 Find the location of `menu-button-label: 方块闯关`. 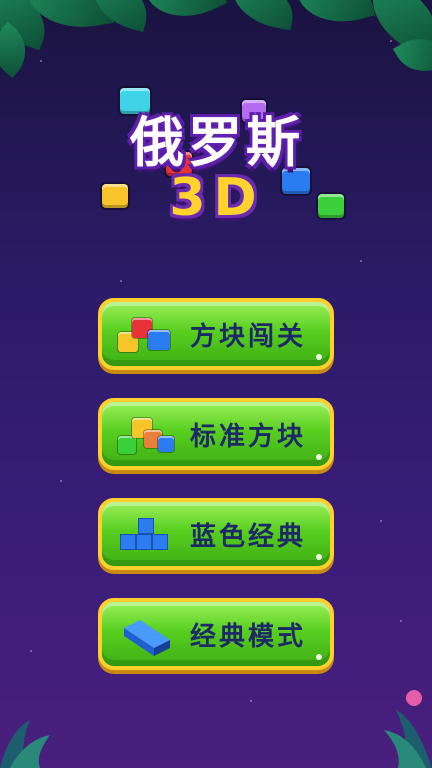

menu-button-label: 方块闯关 is located at coordinates (248, 337).